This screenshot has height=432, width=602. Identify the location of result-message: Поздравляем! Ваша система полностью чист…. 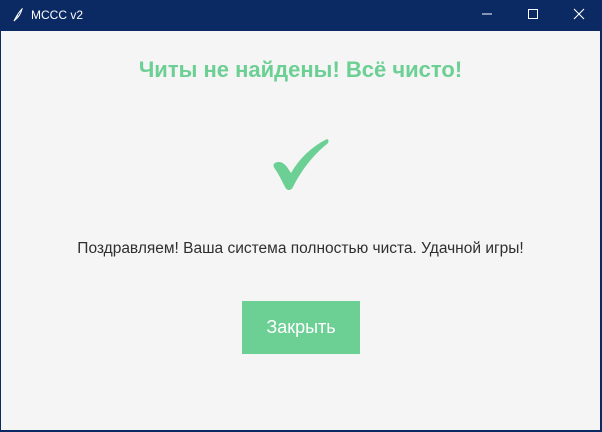
(300, 248).